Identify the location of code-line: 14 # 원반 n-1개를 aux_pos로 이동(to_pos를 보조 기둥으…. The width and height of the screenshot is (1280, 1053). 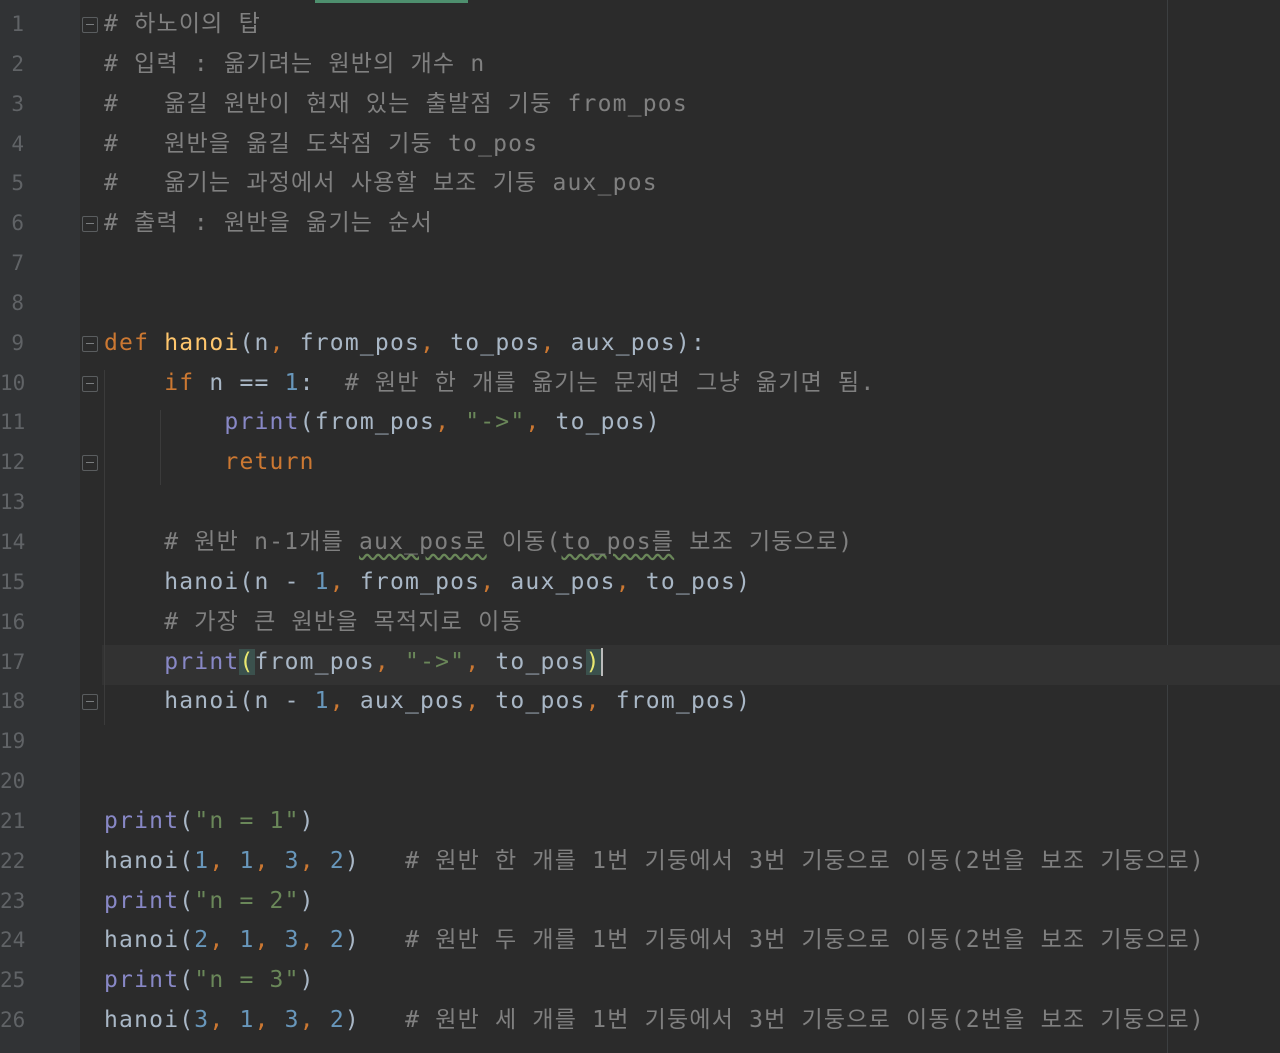
(640, 543).